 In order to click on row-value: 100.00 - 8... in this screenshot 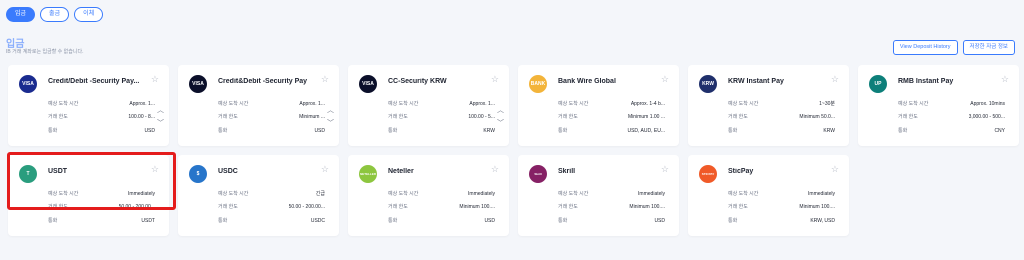, I will do `click(141, 117)`.